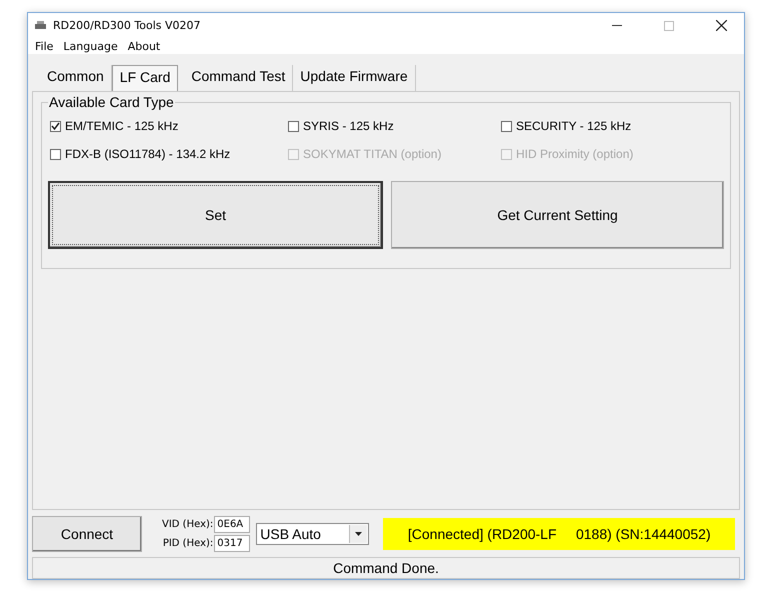 Image resolution: width=768 pixels, height=597 pixels. Describe the element at coordinates (87, 534) in the screenshot. I see `connect-button: Connect` at that location.